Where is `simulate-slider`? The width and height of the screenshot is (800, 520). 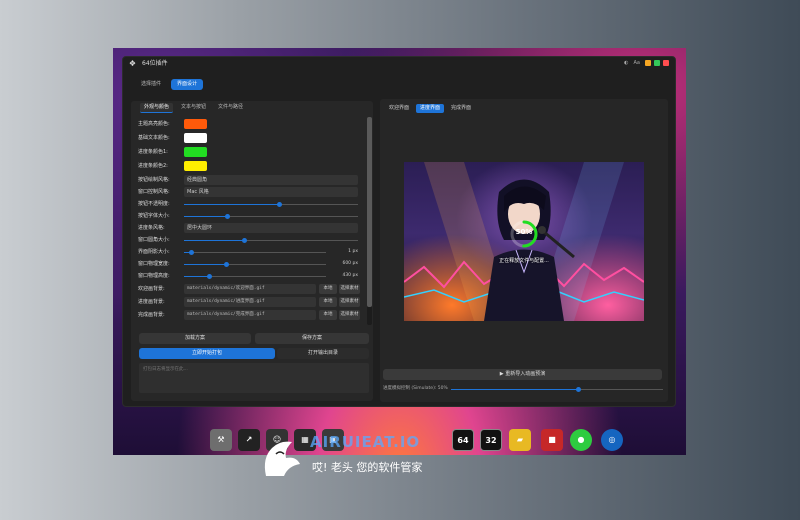
simulate-slider is located at coordinates (557, 389).